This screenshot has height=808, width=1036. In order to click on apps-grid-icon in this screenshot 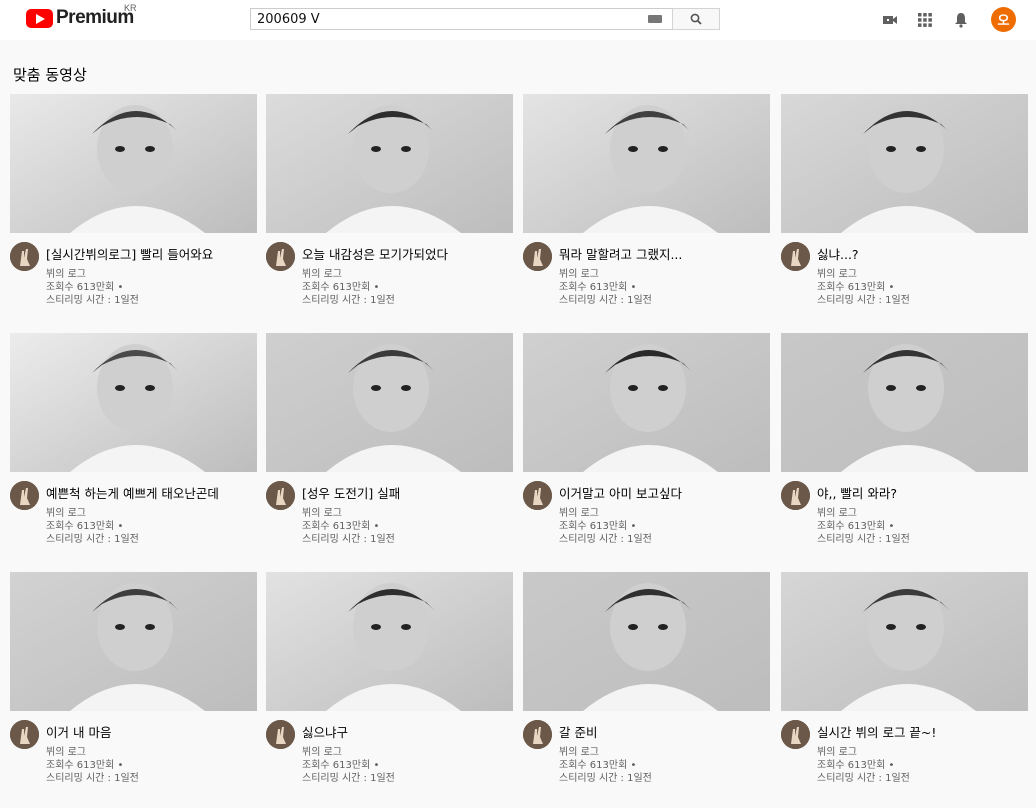, I will do `click(925, 20)`.